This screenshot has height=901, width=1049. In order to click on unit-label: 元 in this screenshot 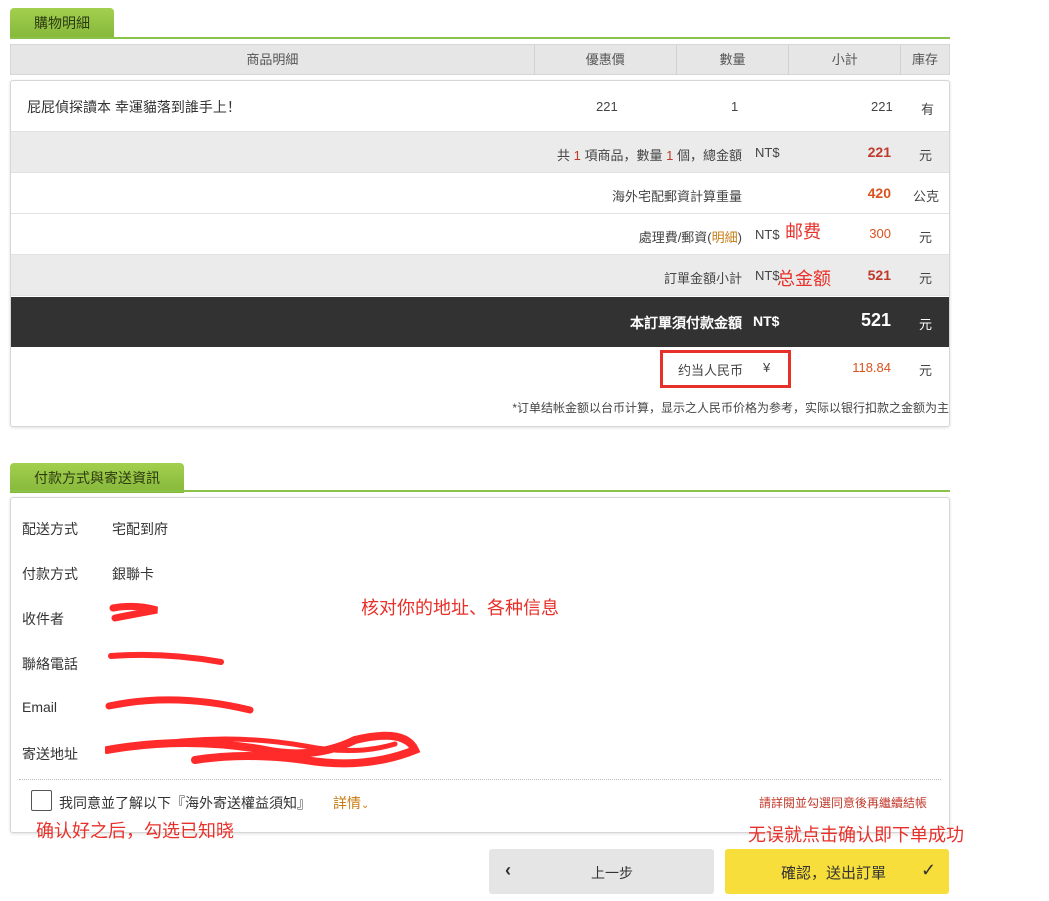, I will do `click(926, 155)`.